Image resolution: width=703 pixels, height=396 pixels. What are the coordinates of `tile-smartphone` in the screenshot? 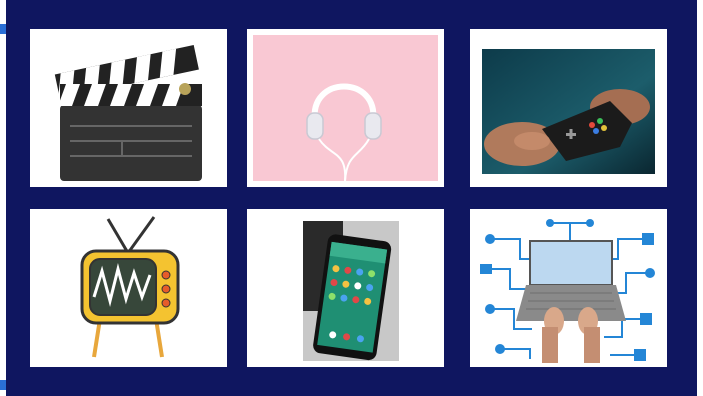 It's located at (345, 288).